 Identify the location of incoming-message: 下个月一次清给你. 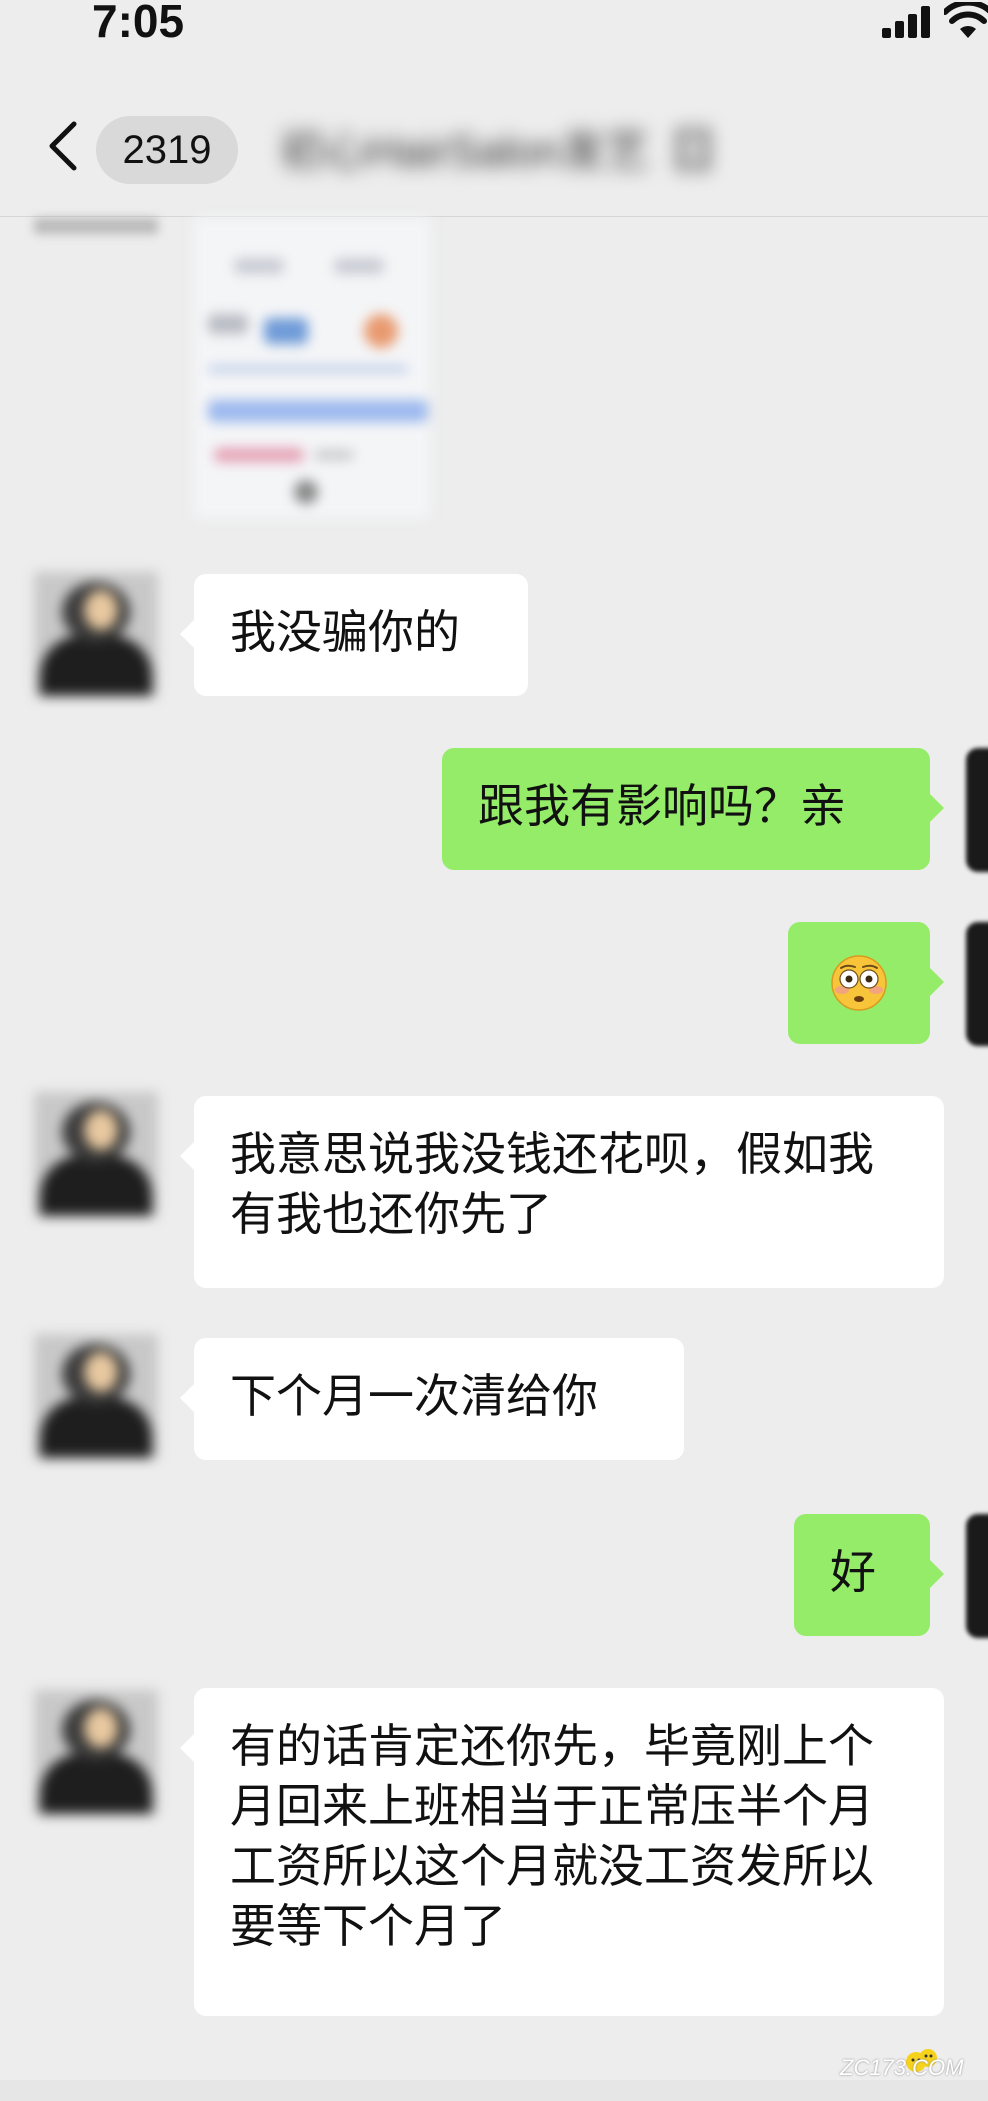
(432, 1399).